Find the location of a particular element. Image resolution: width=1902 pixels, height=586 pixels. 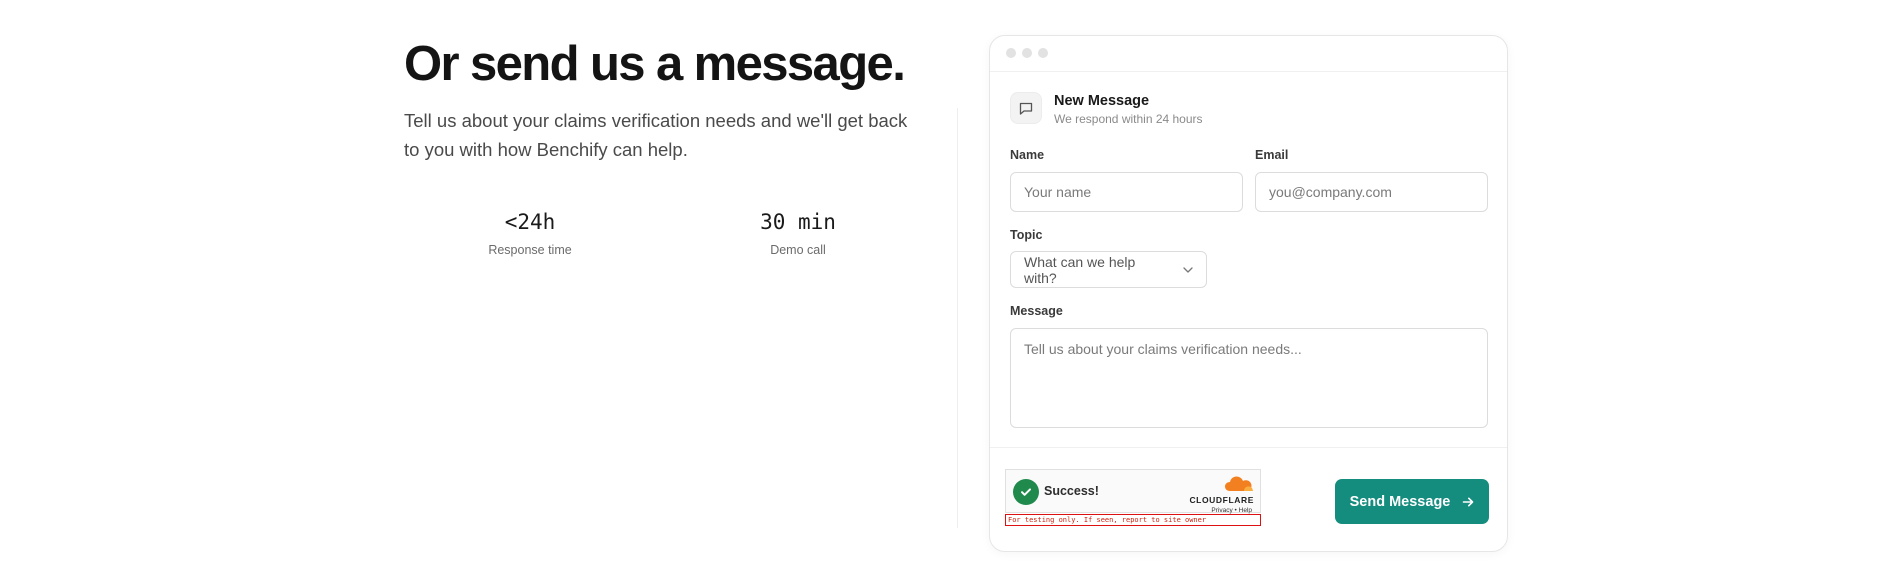

topic-label: Topic is located at coordinates (1026, 235).